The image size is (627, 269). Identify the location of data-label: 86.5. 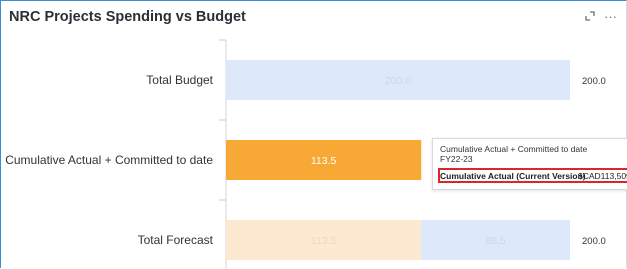
(495, 241).